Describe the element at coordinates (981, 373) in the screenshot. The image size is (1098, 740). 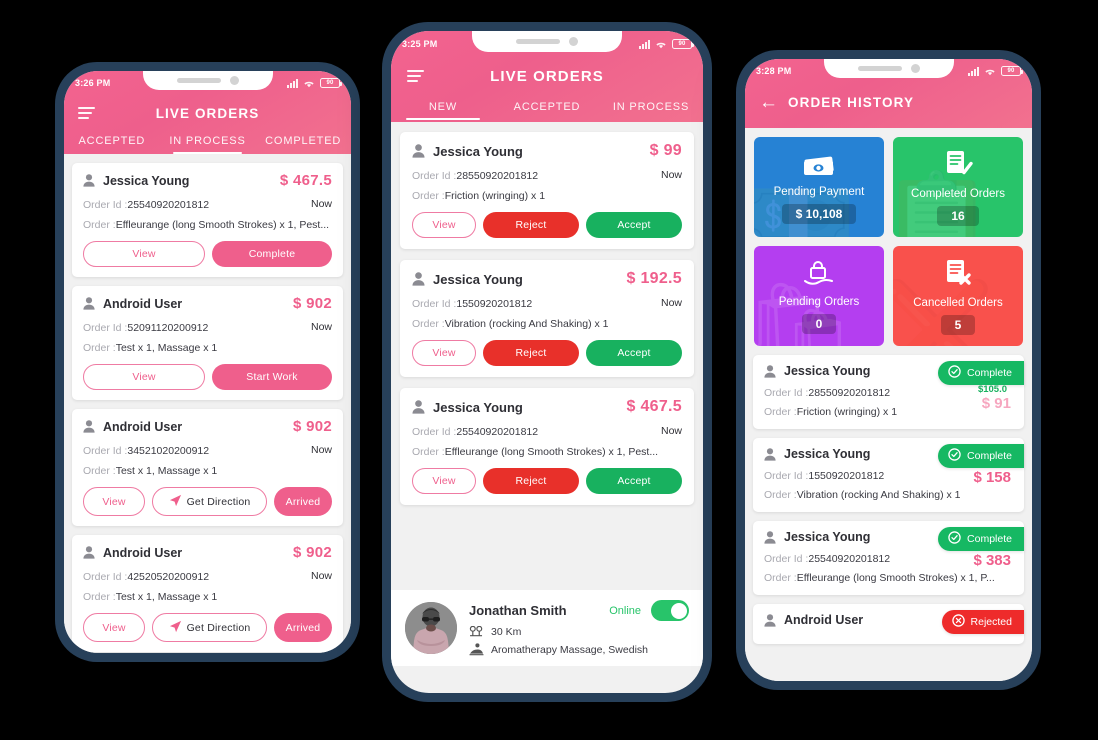
I see `status-badge: Complete` at that location.